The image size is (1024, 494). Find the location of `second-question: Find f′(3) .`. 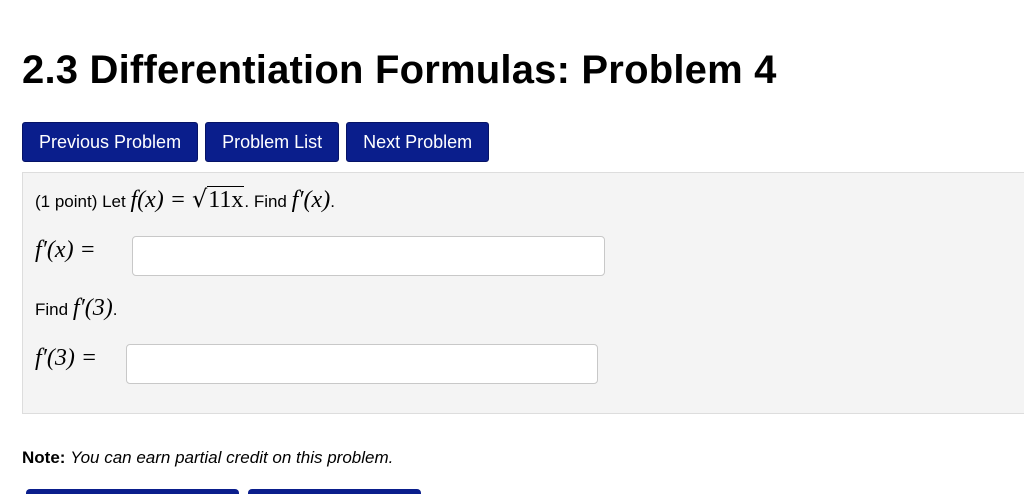

second-question: Find f′(3) . is located at coordinates (76, 308).